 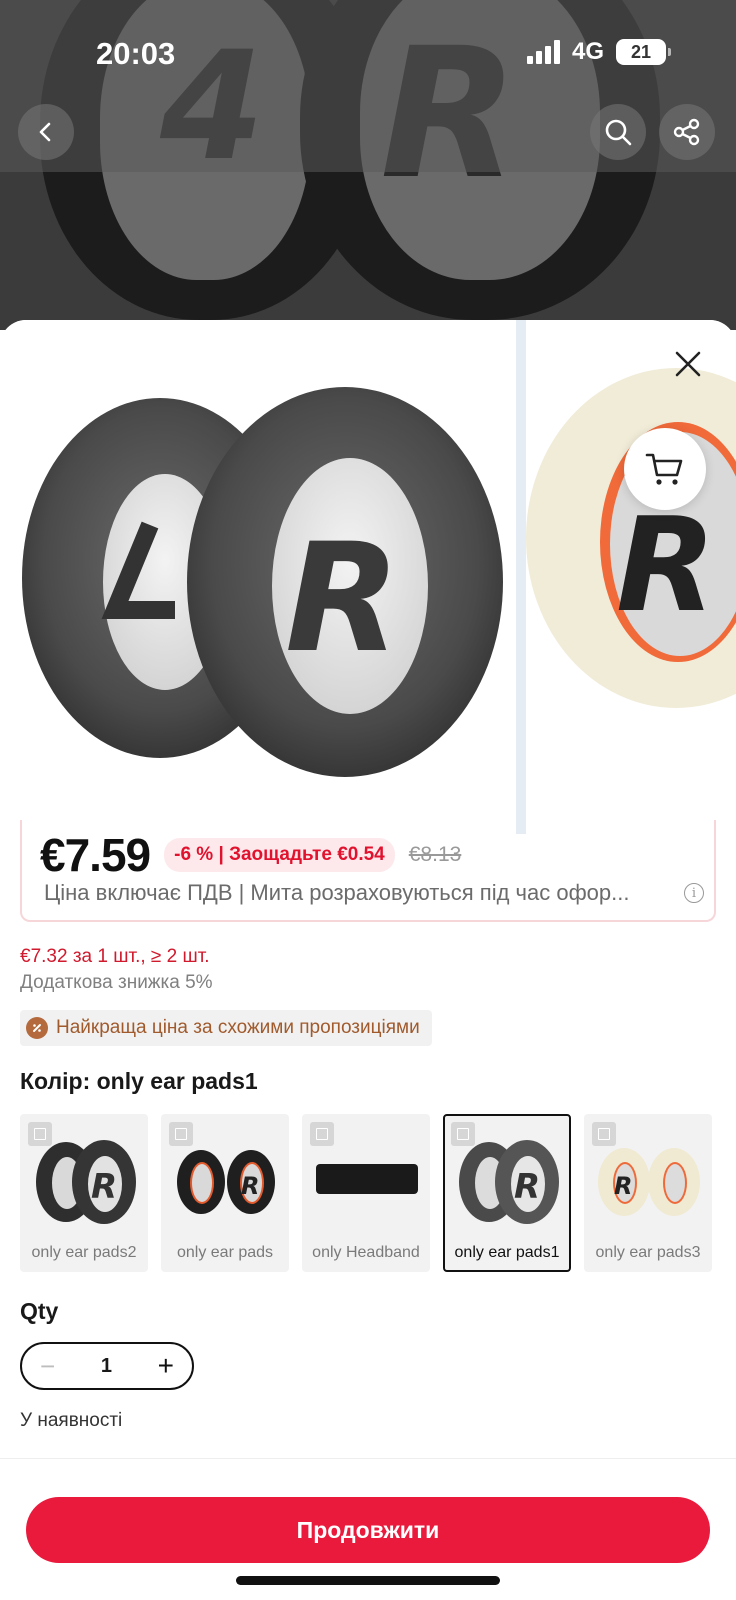 What do you see at coordinates (136, 53) in the screenshot?
I see `status-time: 20:03` at bounding box center [136, 53].